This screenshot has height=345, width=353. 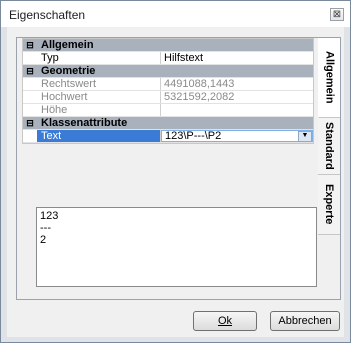 I want to click on property-value: 5321592,2082, so click(x=199, y=97).